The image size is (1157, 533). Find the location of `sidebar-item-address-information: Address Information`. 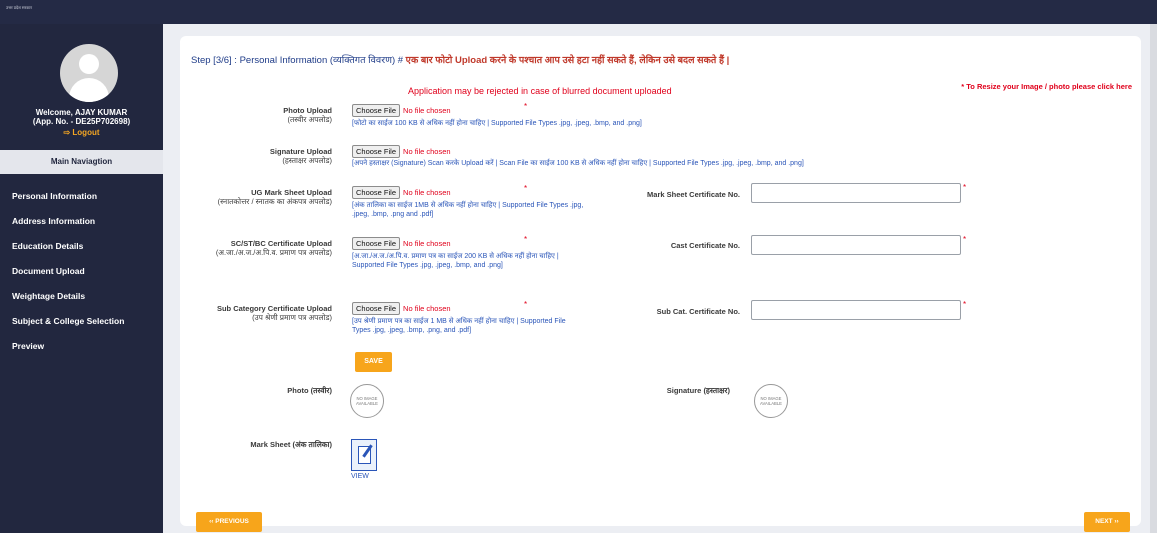

sidebar-item-address-information: Address Information is located at coordinates (81, 221).